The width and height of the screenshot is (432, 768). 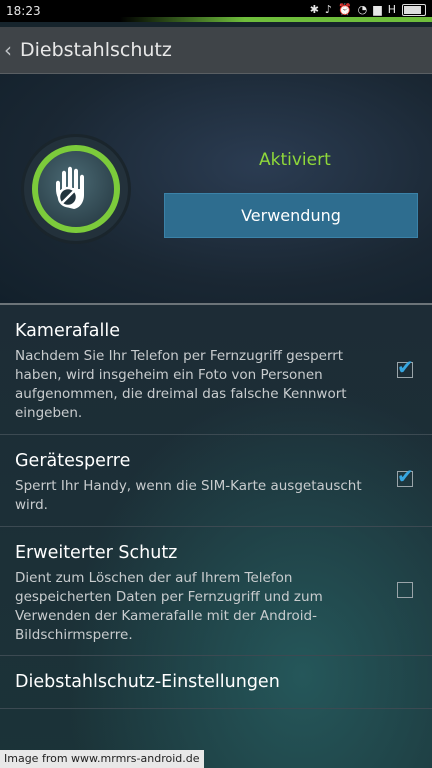 I want to click on device-lock-checkbox: ✔, so click(x=405, y=476).